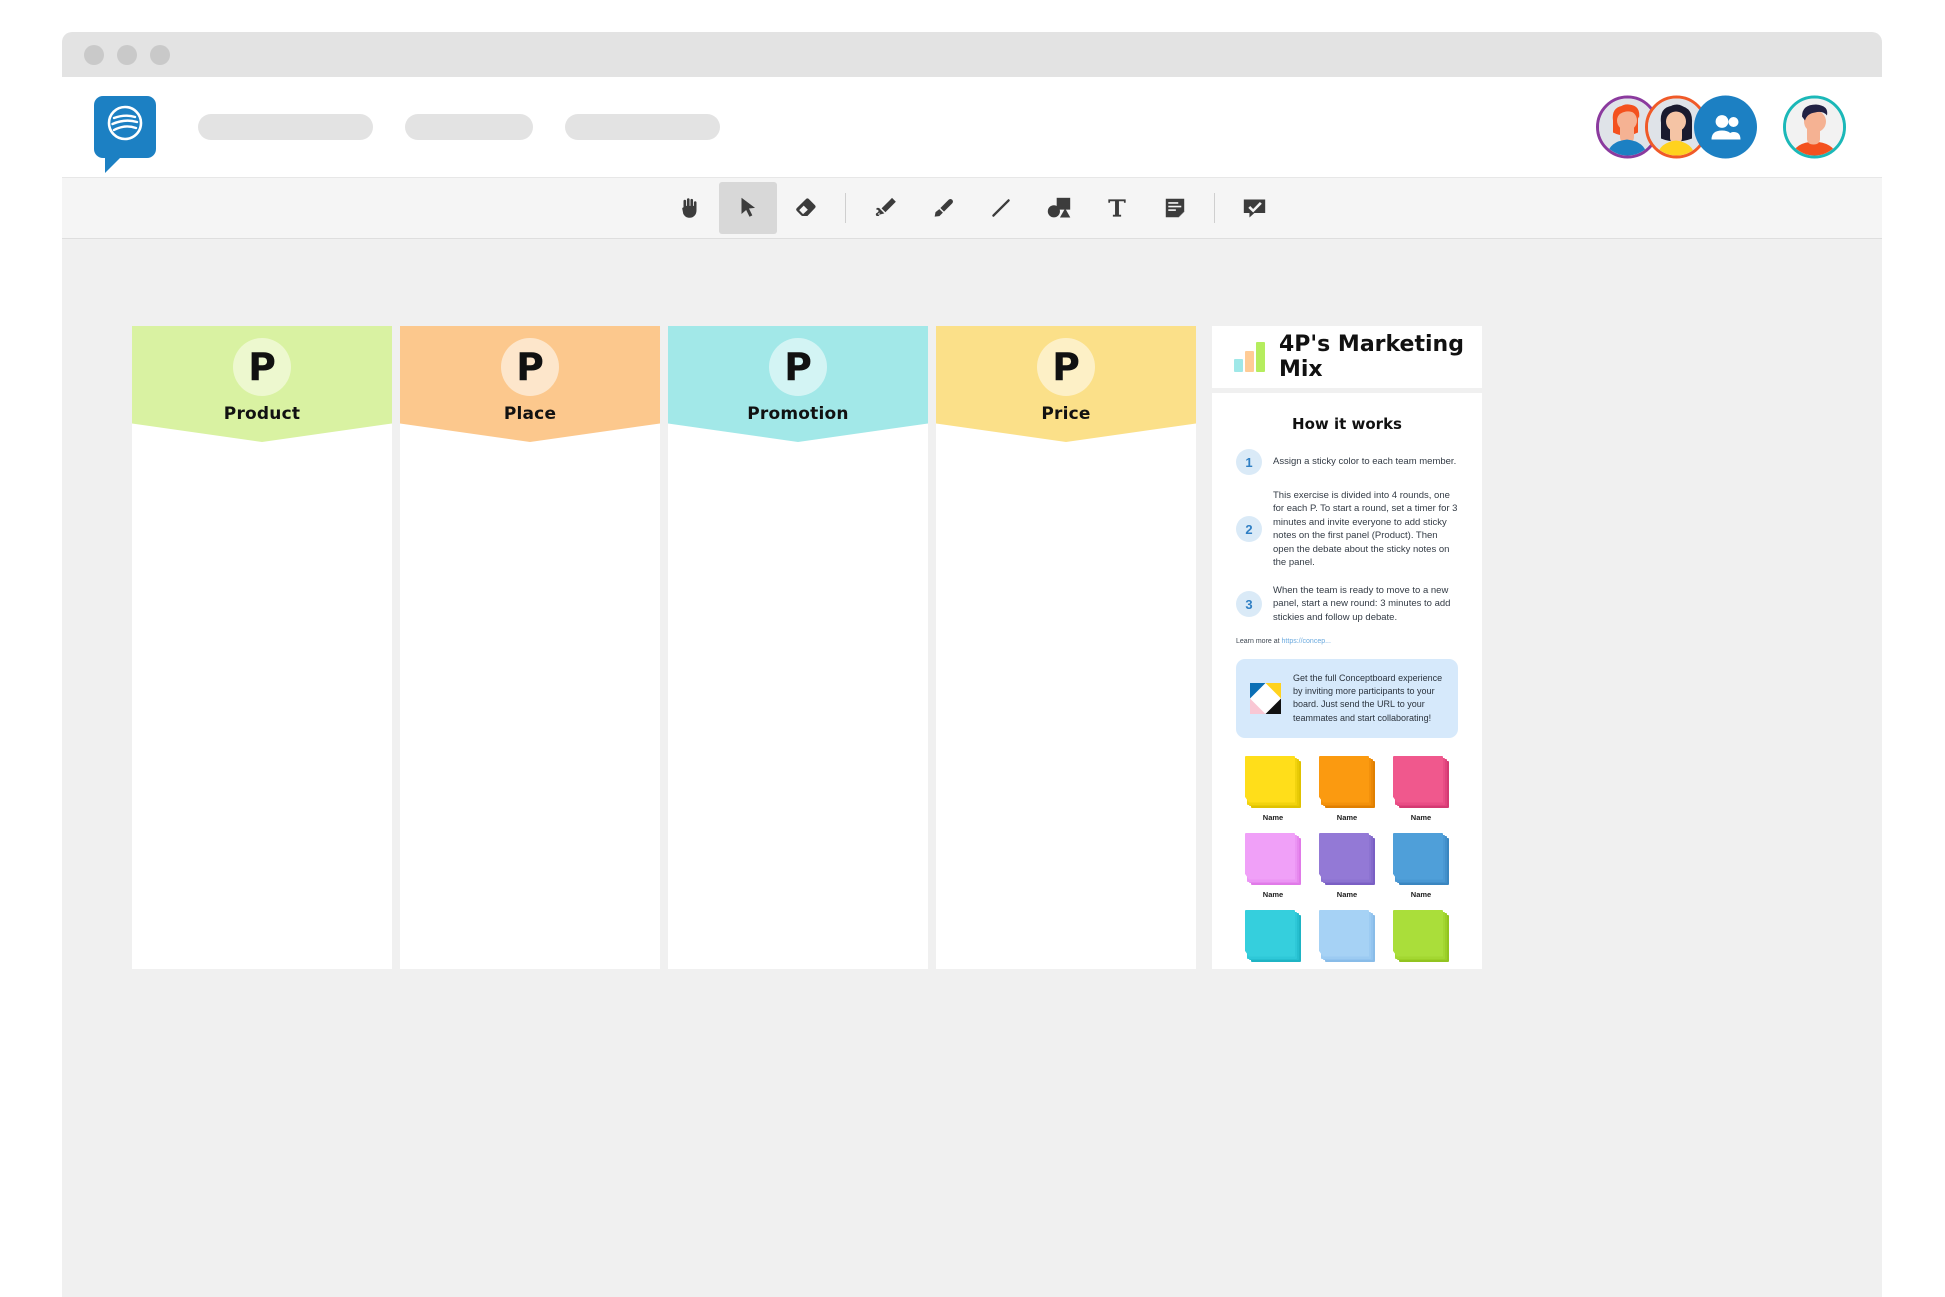  I want to click on shapes-icon, so click(1058, 207).